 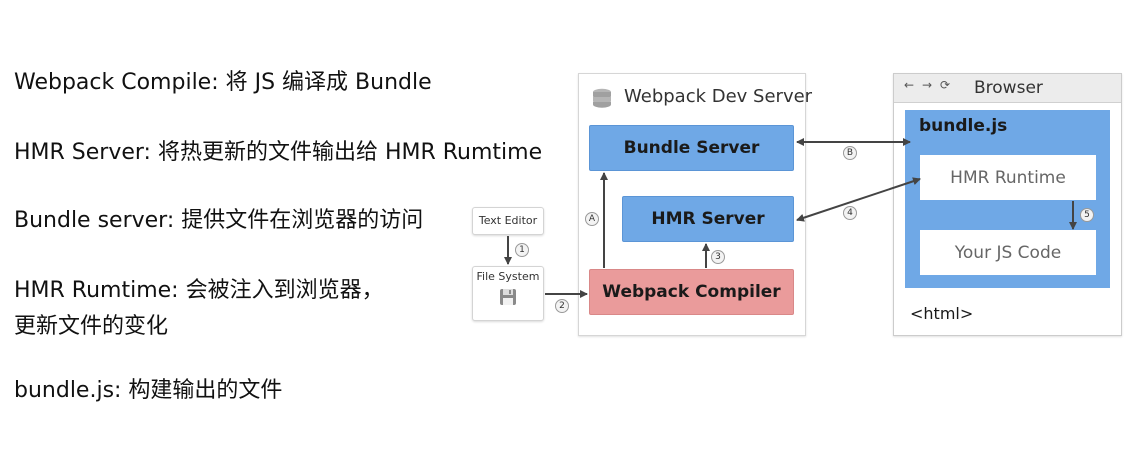 I want to click on step-4-marker: 4, so click(x=850, y=213).